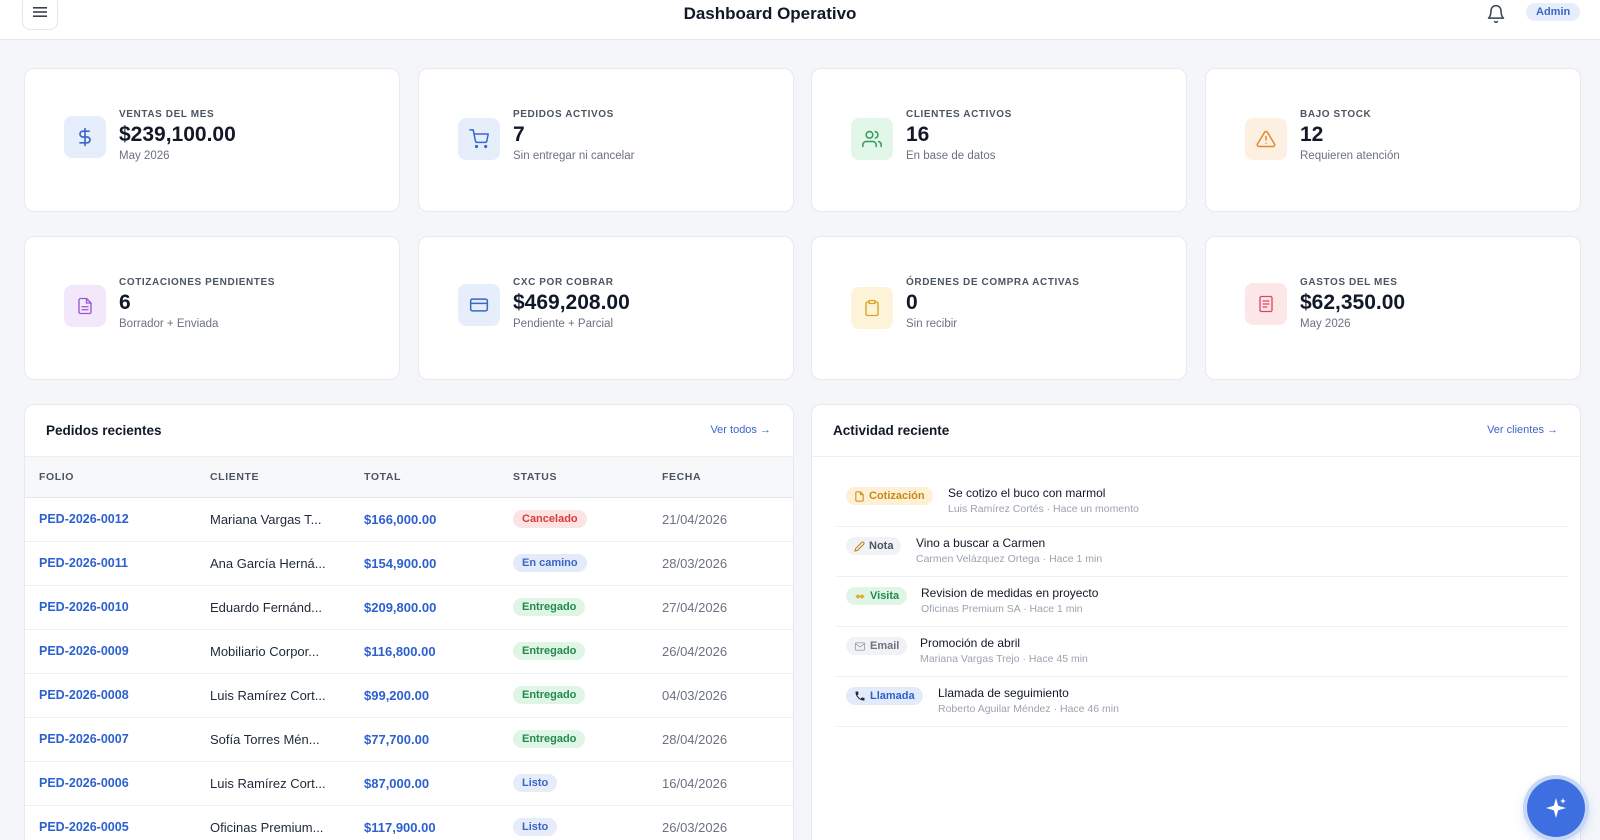 Image resolution: width=1600 pixels, height=840 pixels. Describe the element at coordinates (117, 607) in the screenshot. I see `order-folio-link: PED-2026-0010` at that location.